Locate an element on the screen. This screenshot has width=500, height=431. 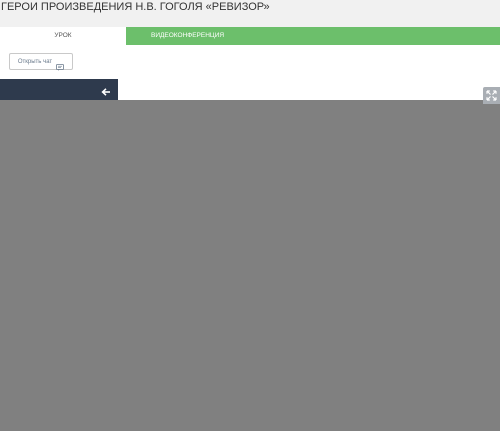
chat-icon is located at coordinates (60, 64).